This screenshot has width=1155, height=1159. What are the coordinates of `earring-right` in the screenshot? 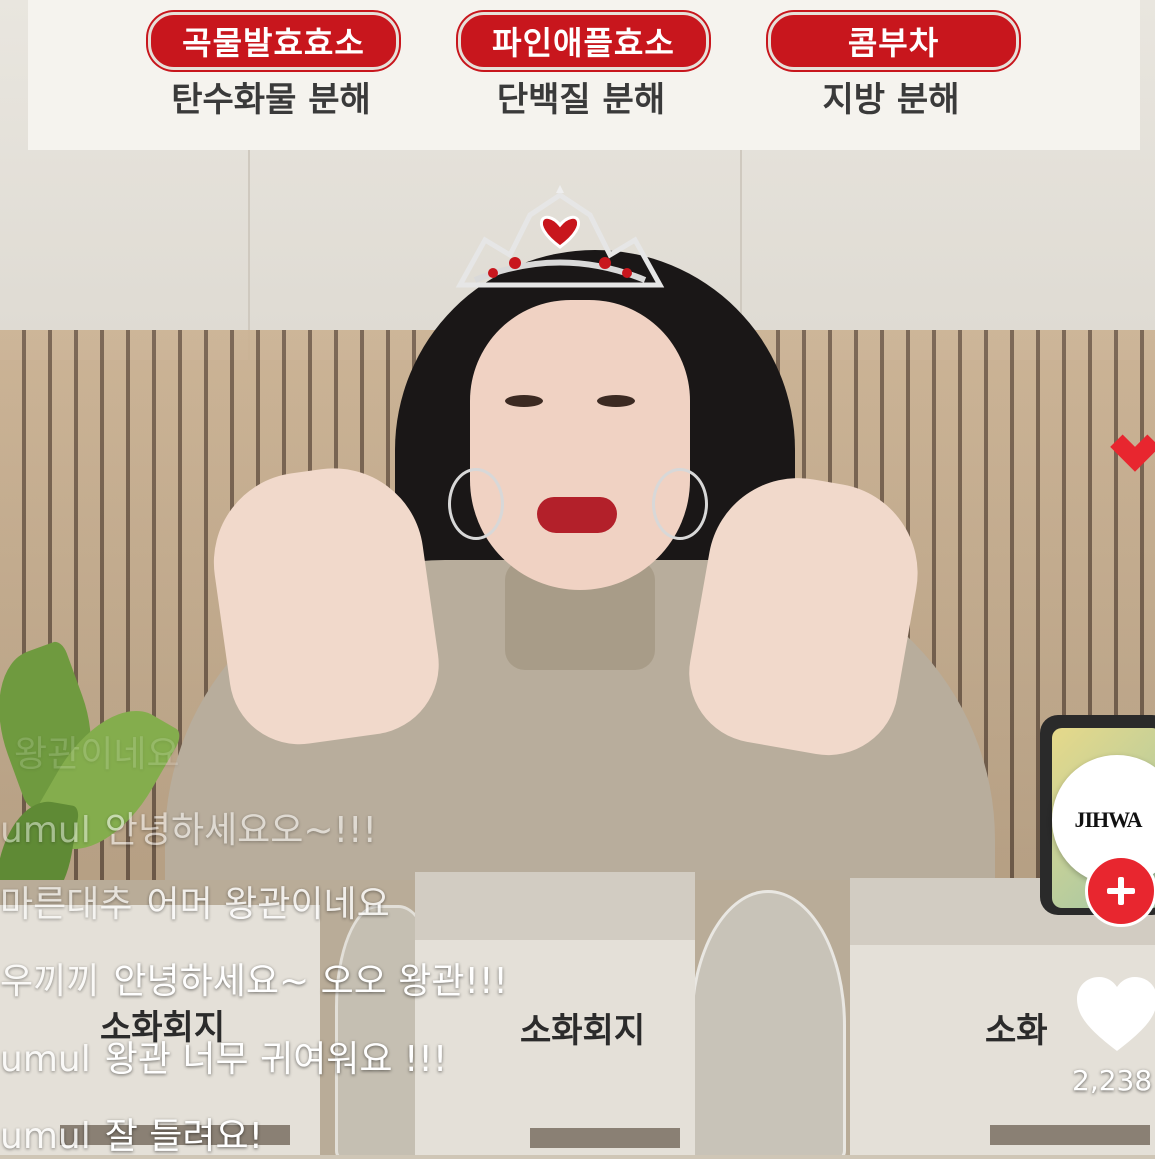 It's located at (680, 504).